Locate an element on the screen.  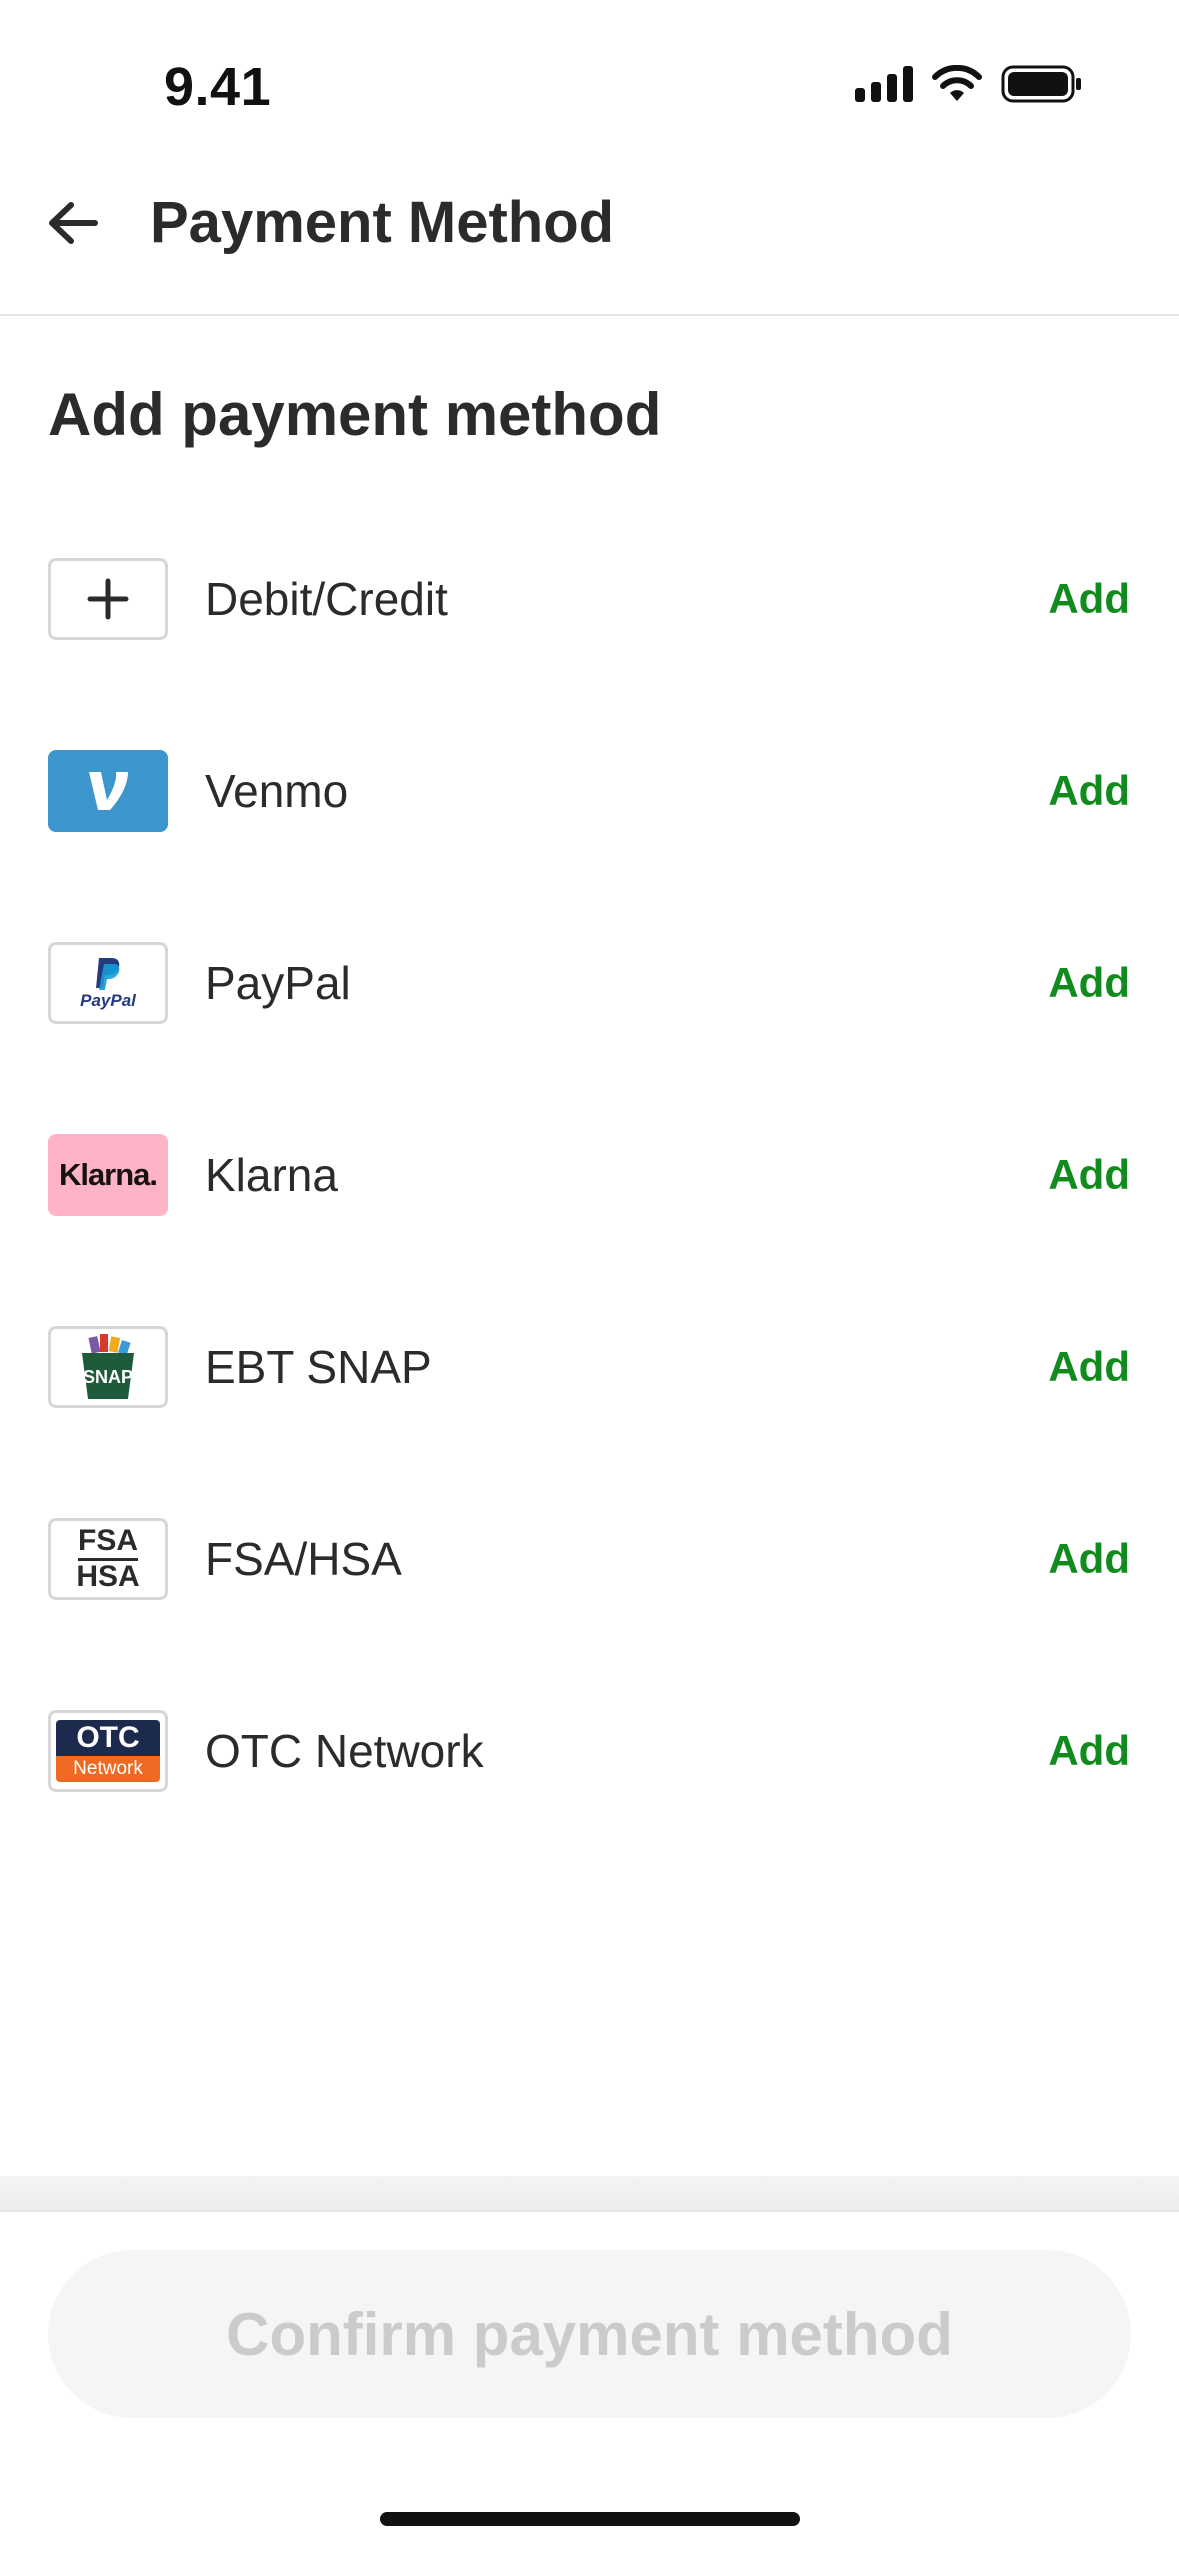
add-klarna-button: Add is located at coordinates (1089, 1175).